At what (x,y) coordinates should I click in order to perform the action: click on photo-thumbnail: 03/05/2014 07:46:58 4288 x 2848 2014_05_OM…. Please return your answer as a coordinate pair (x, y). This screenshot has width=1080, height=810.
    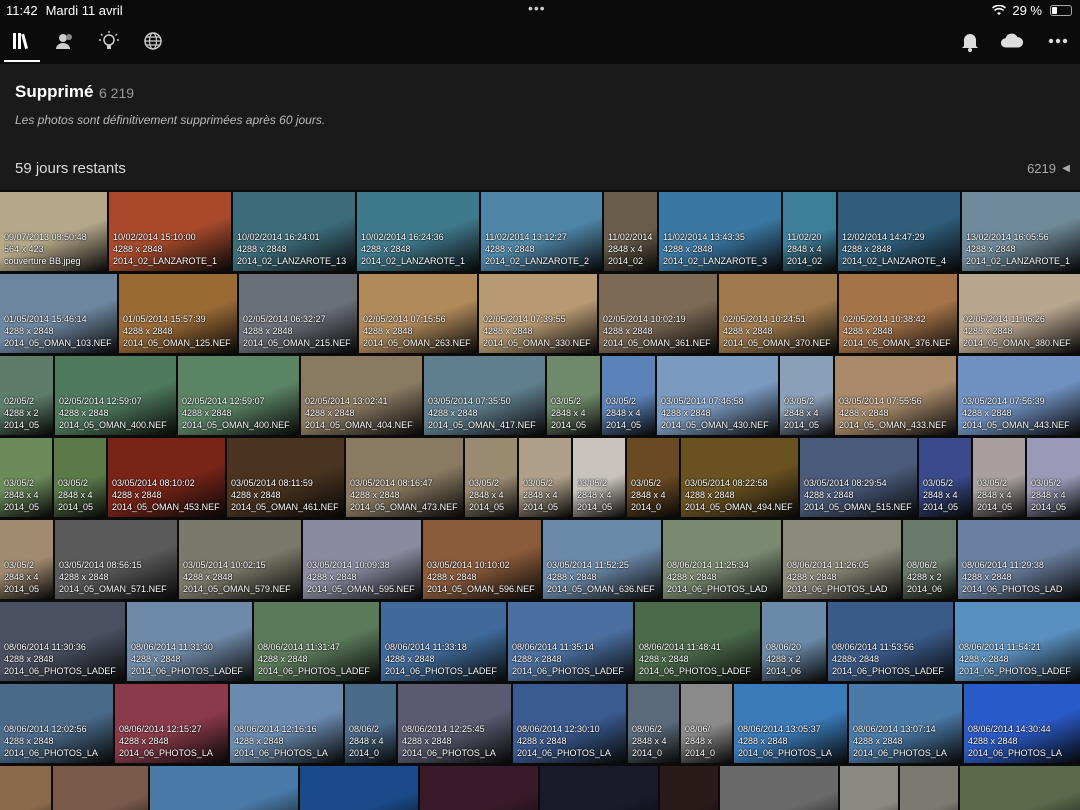
    Looking at the image, I should click on (717, 395).